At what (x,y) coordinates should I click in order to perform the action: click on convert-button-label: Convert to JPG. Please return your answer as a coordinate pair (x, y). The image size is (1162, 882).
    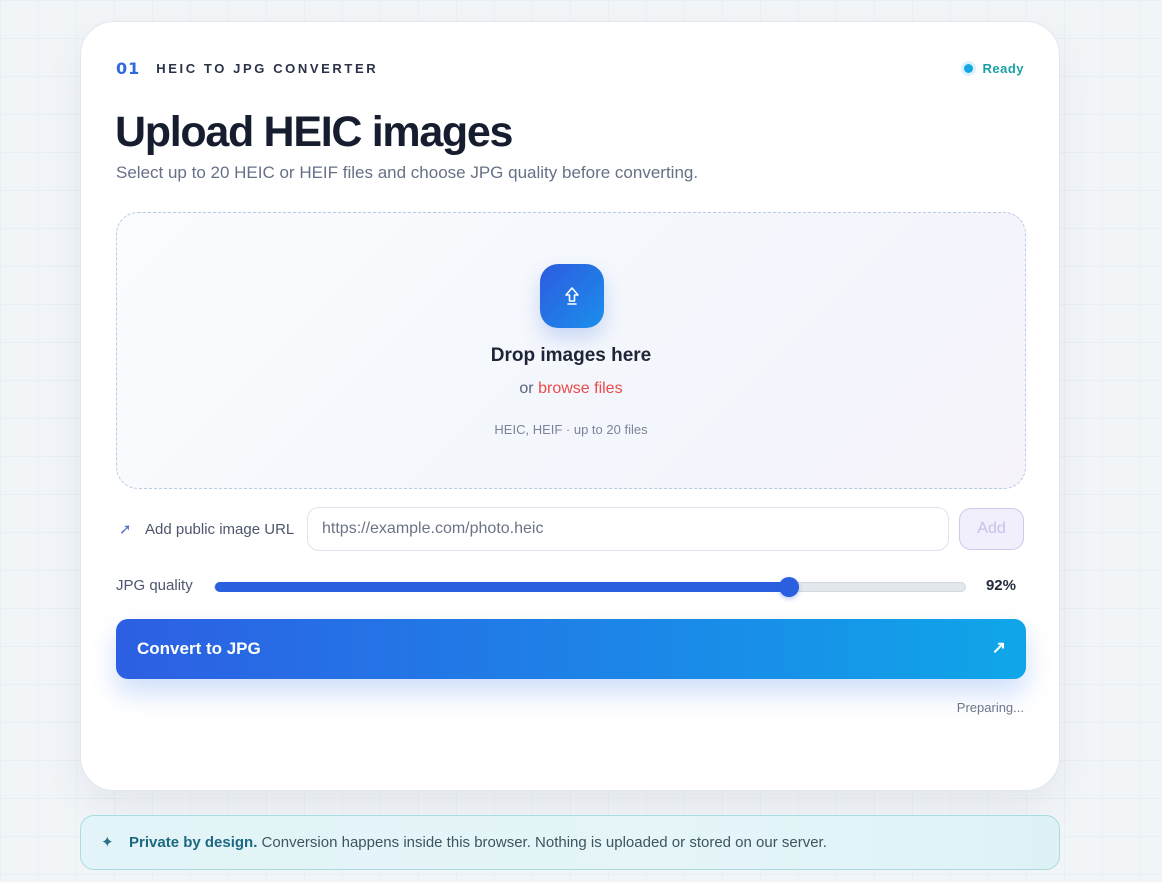
    Looking at the image, I should click on (199, 648).